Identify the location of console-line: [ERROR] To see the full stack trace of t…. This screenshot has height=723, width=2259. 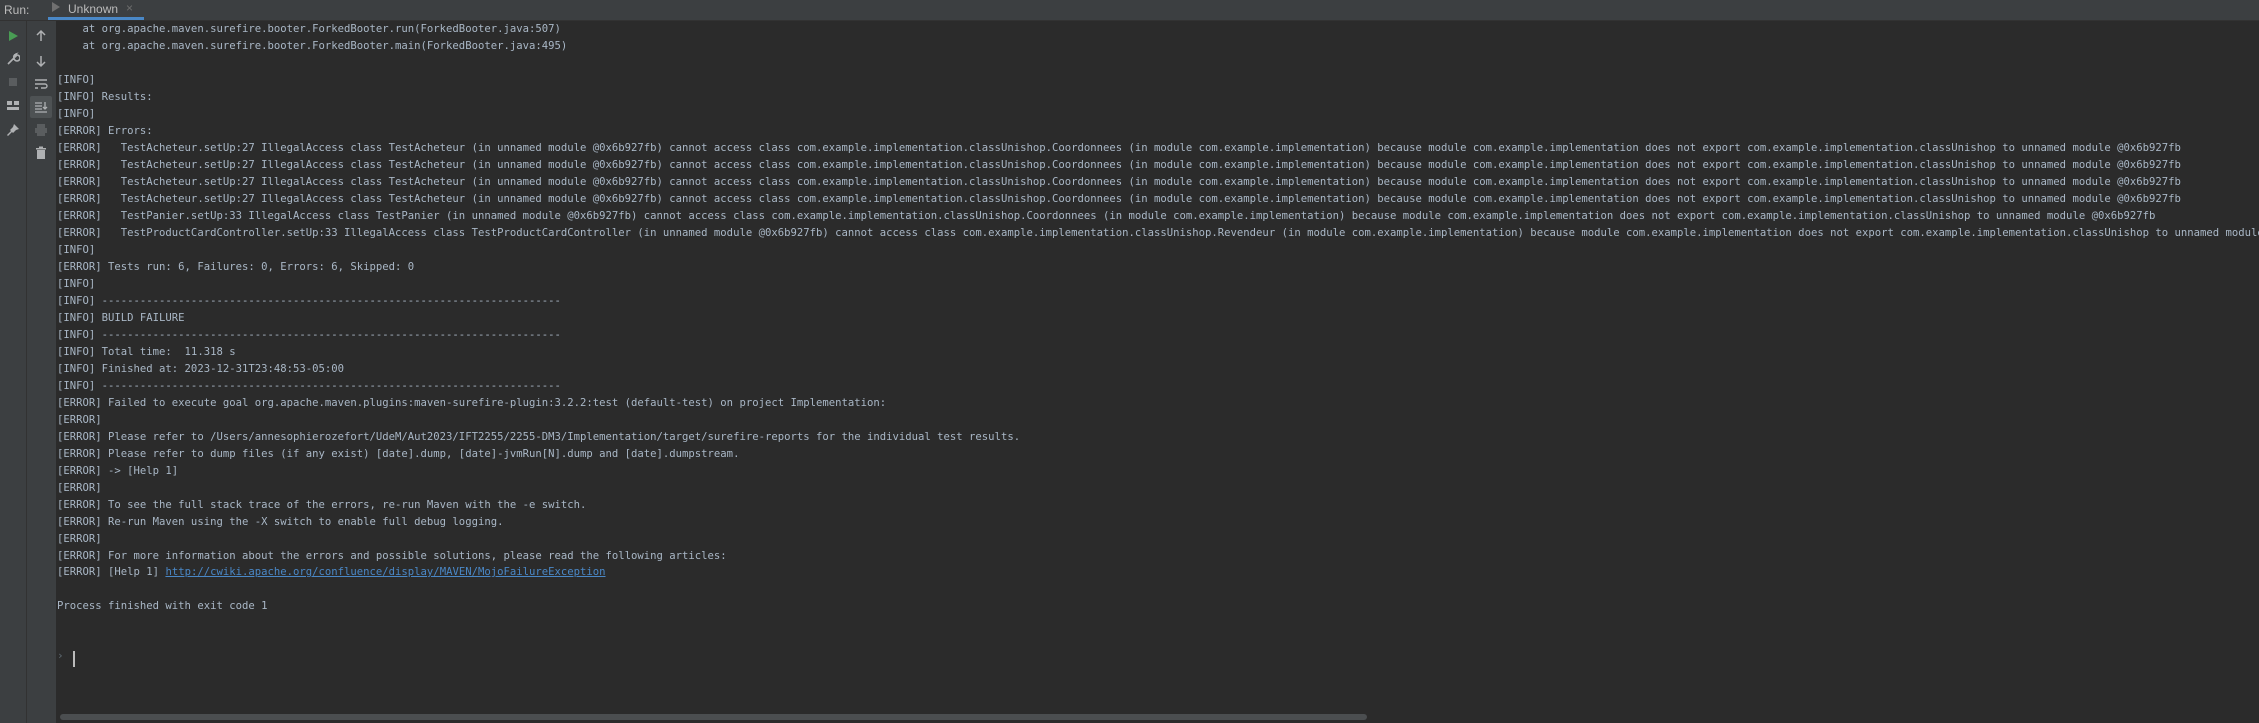
(322, 505).